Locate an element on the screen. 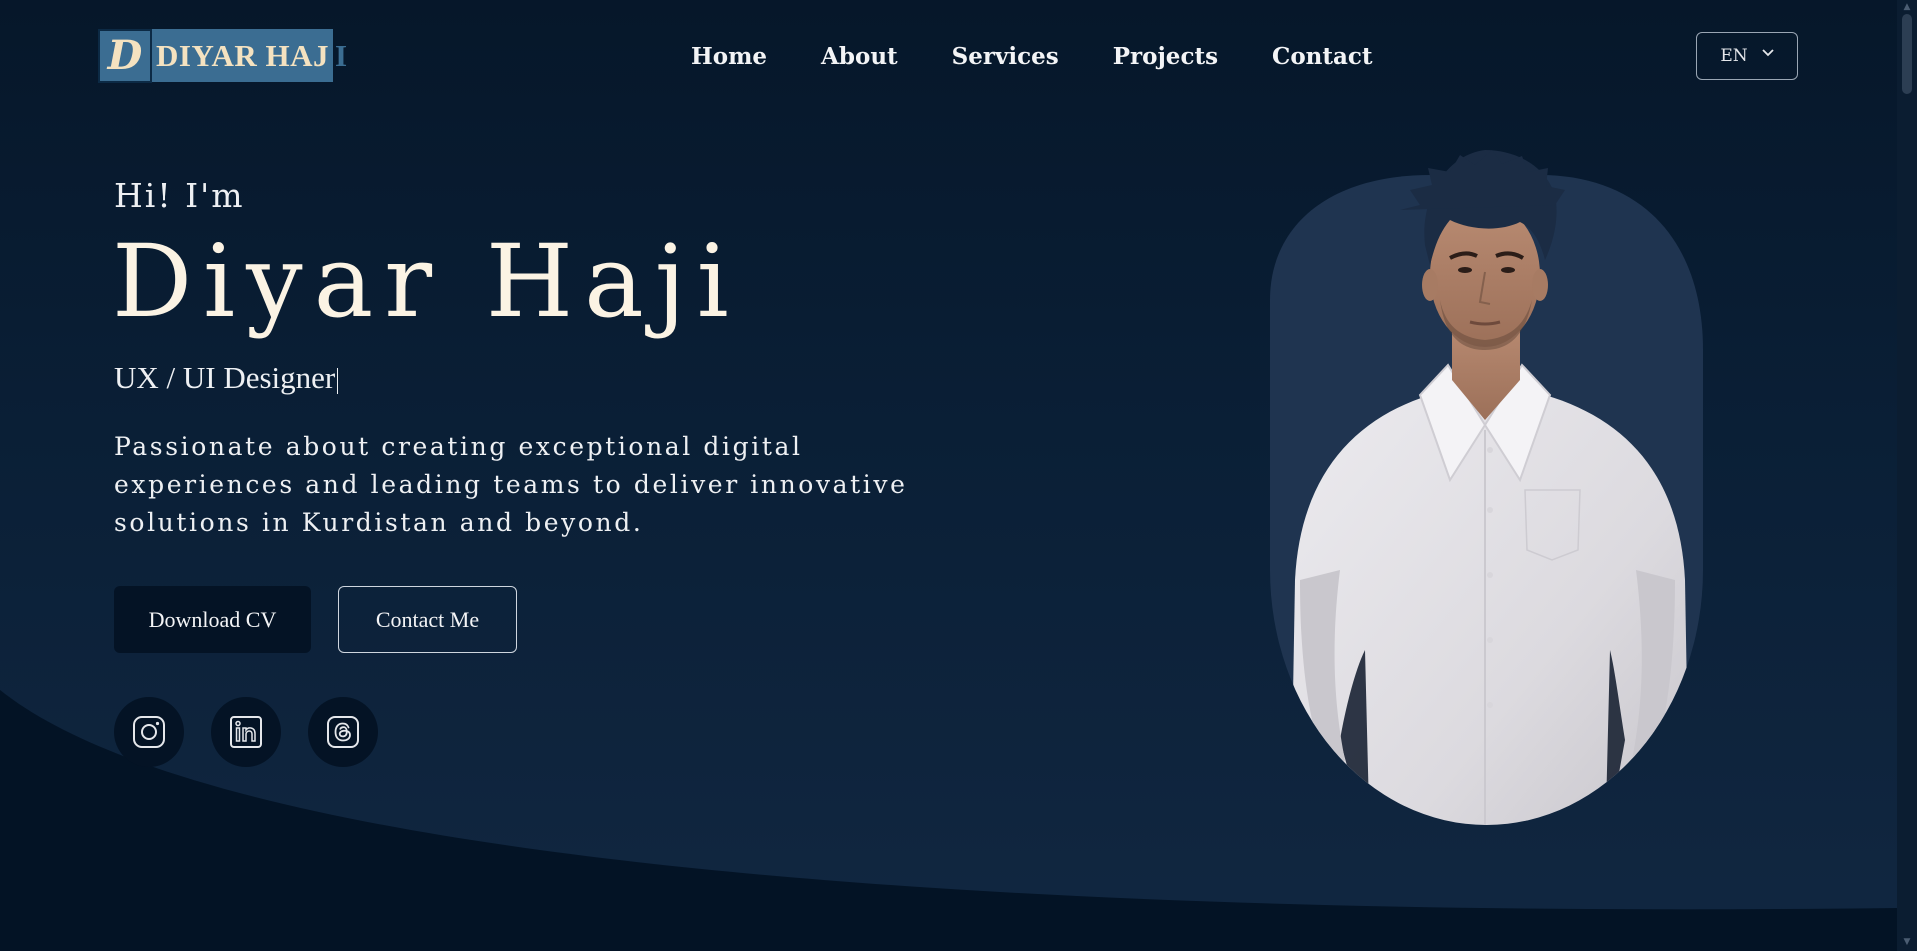  threads-icon is located at coordinates (343, 732).